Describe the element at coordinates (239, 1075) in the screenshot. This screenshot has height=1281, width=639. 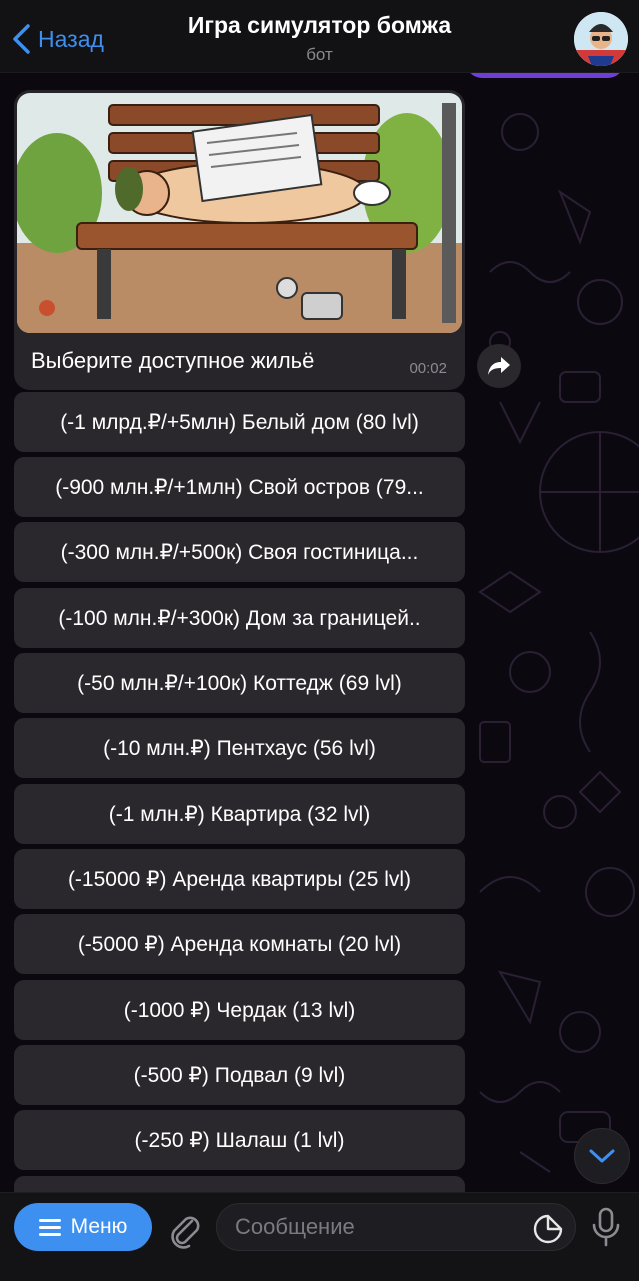
I see `keyboard-button-basement: (-500 ₽) Подвал (9 lvl)` at that location.